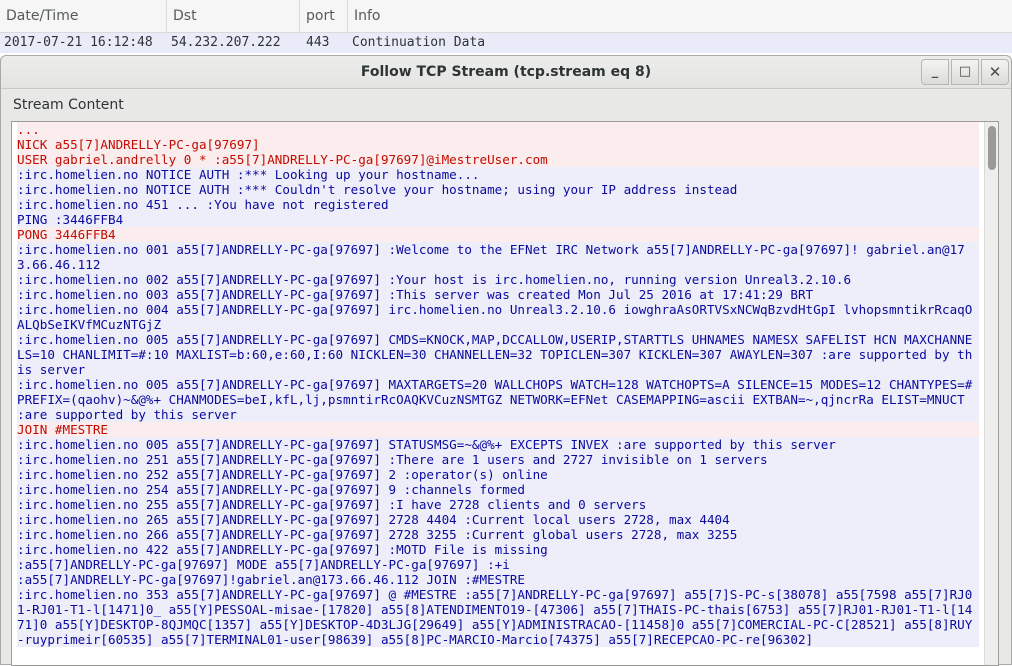  What do you see at coordinates (991, 393) in the screenshot?
I see `vertical-scrollbar` at bounding box center [991, 393].